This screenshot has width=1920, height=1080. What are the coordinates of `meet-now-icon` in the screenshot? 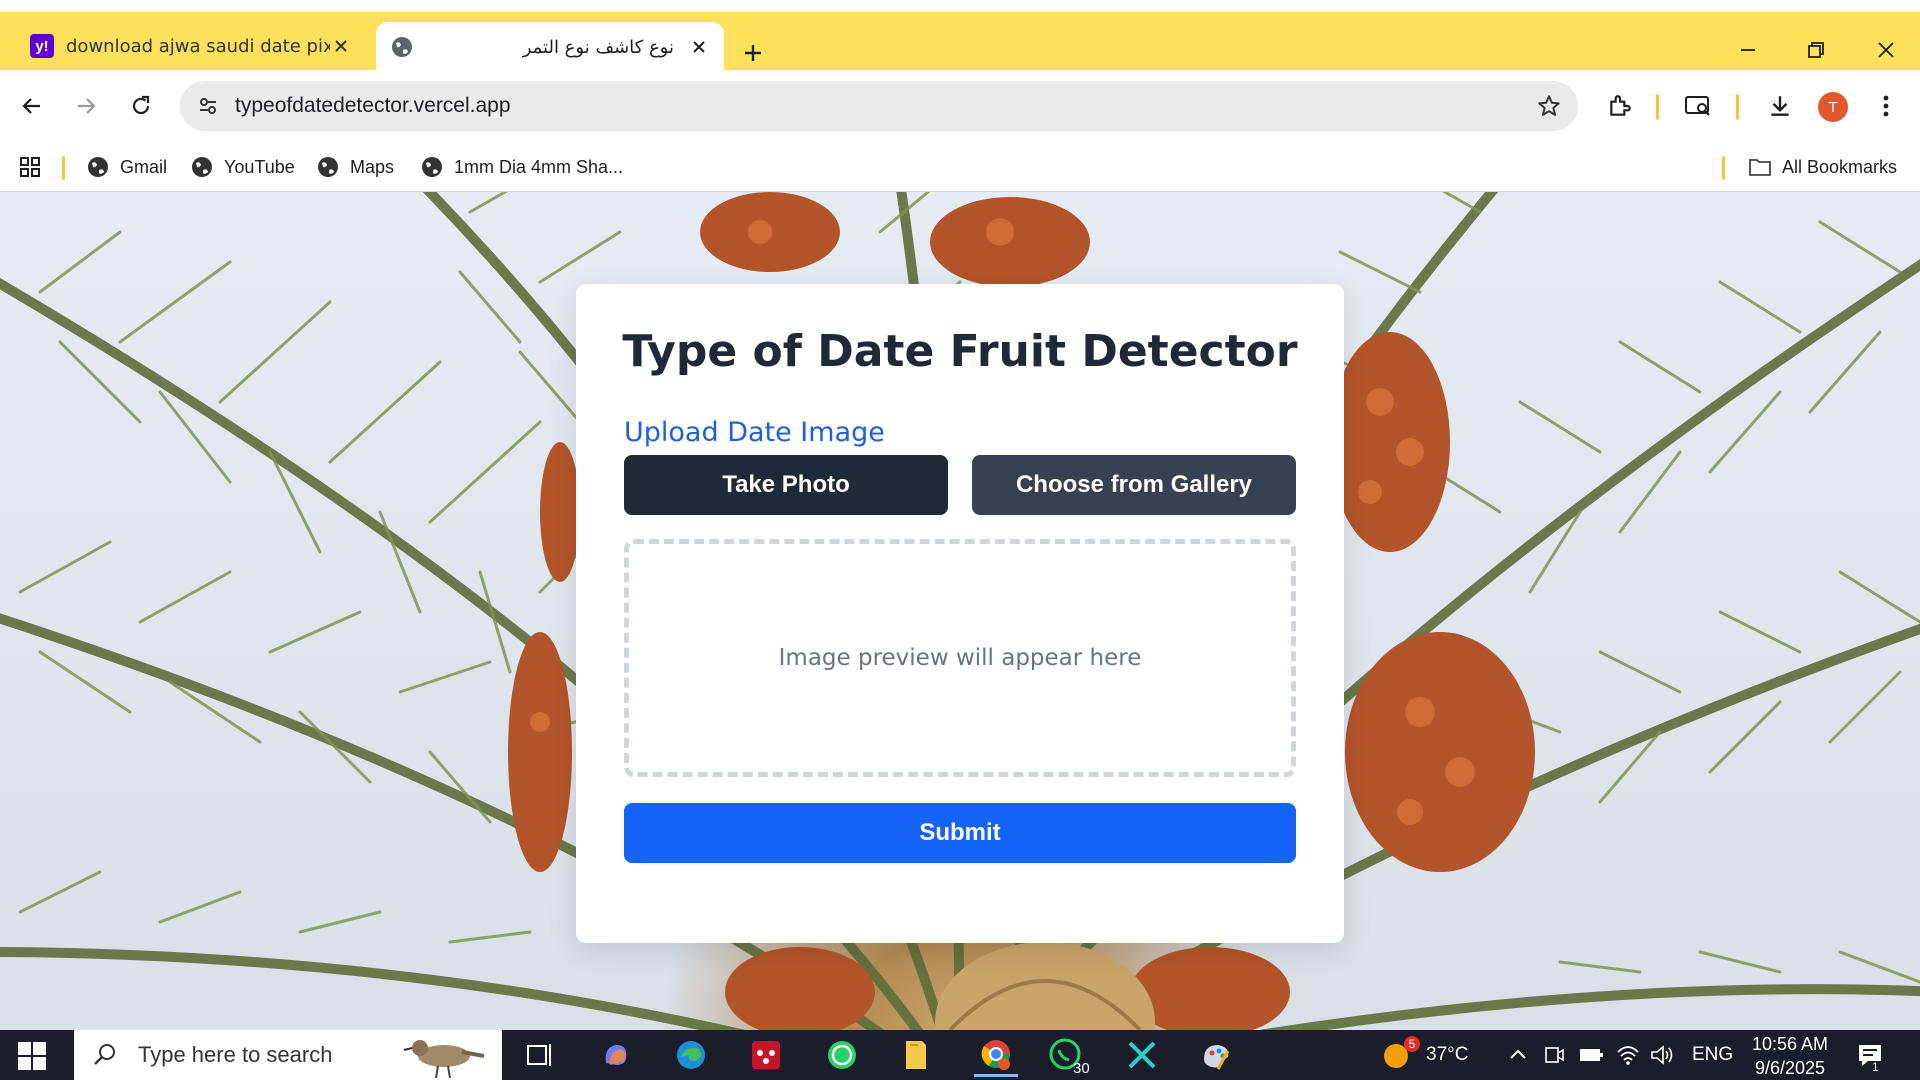 It's located at (1554, 1055).